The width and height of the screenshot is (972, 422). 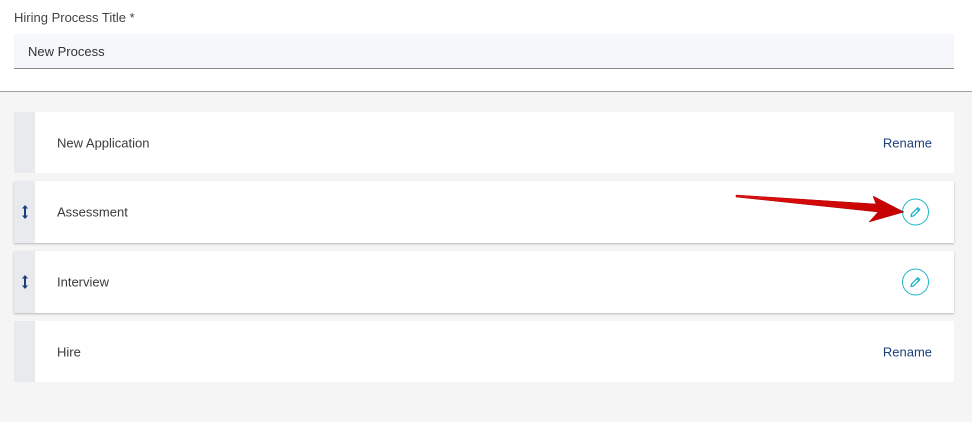 I want to click on stage-row-hire: Hire Rename, so click(x=484, y=351).